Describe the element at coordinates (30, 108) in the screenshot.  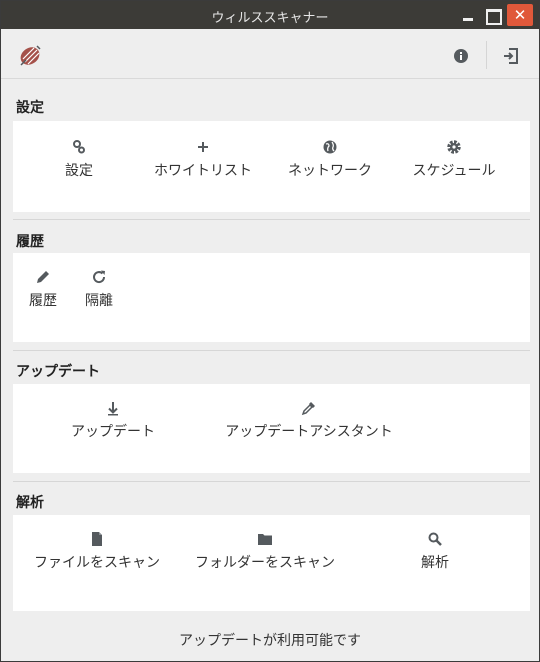
I see `settings-section-title: 設定` at that location.